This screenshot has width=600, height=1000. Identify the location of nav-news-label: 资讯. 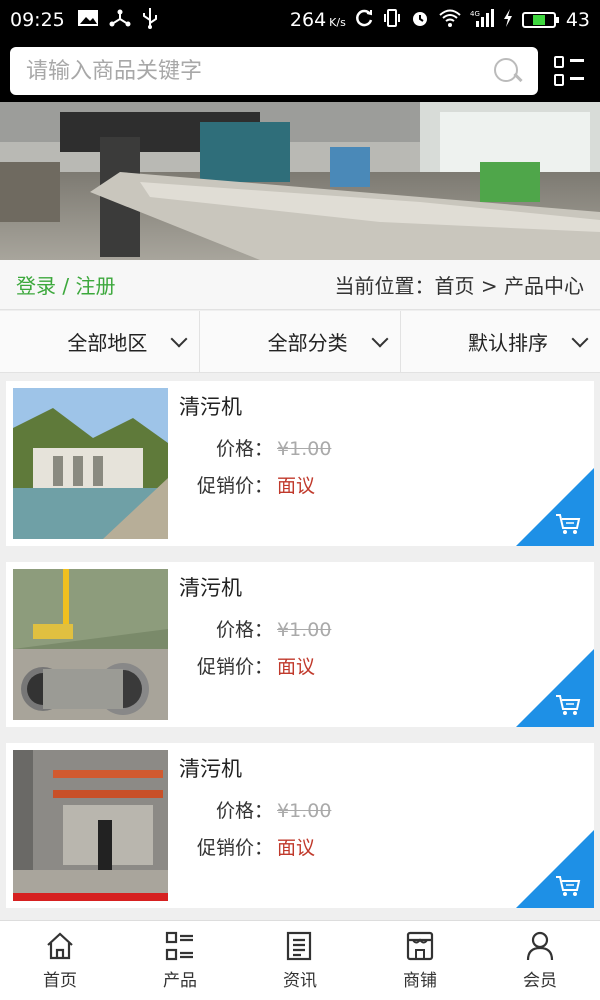
(300, 981).